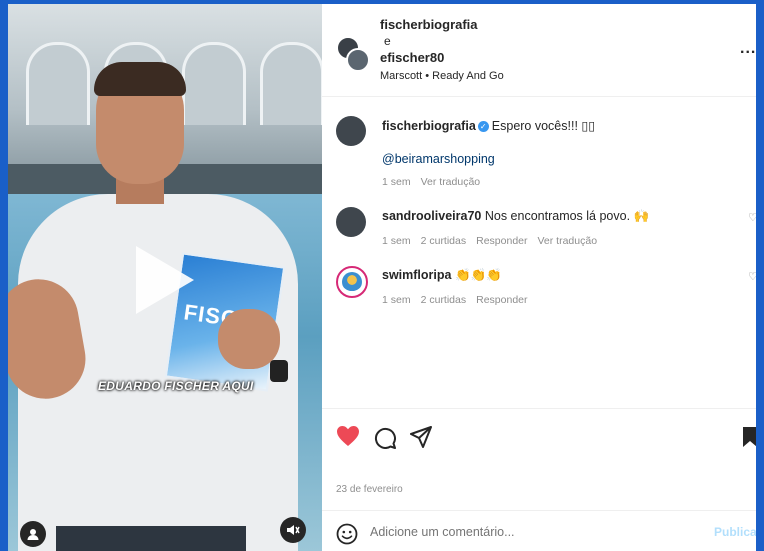  I want to click on action-bar, so click(539, 438).